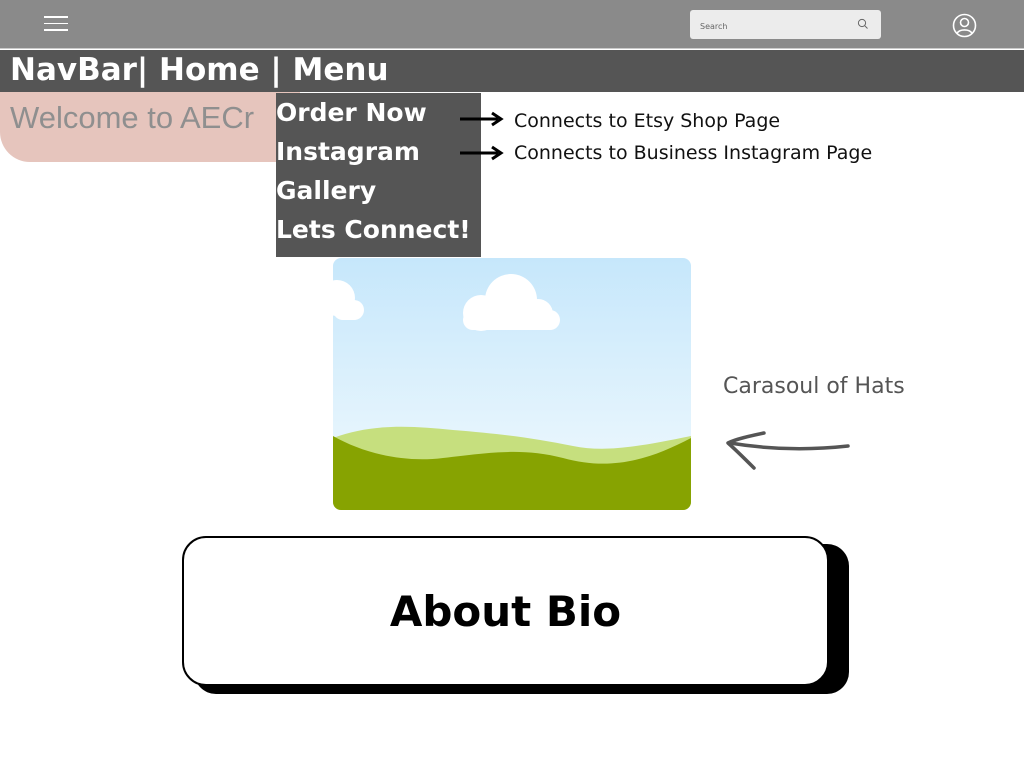 The height and width of the screenshot is (768, 1024). I want to click on search-icon, so click(863, 24).